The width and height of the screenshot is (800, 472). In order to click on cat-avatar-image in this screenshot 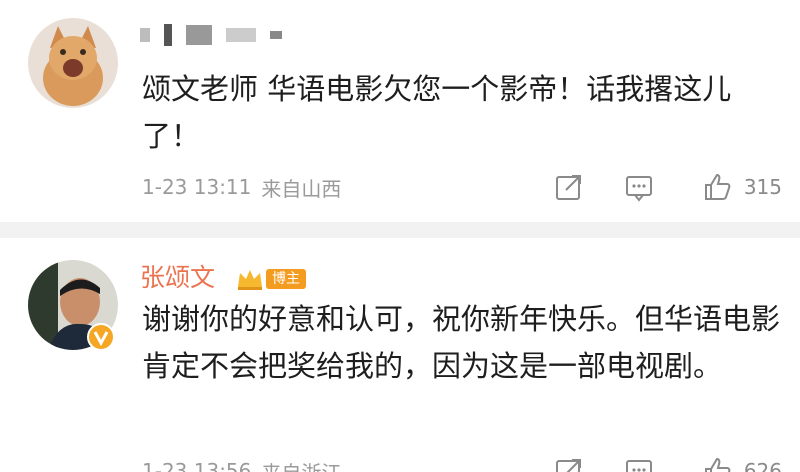, I will do `click(73, 63)`.